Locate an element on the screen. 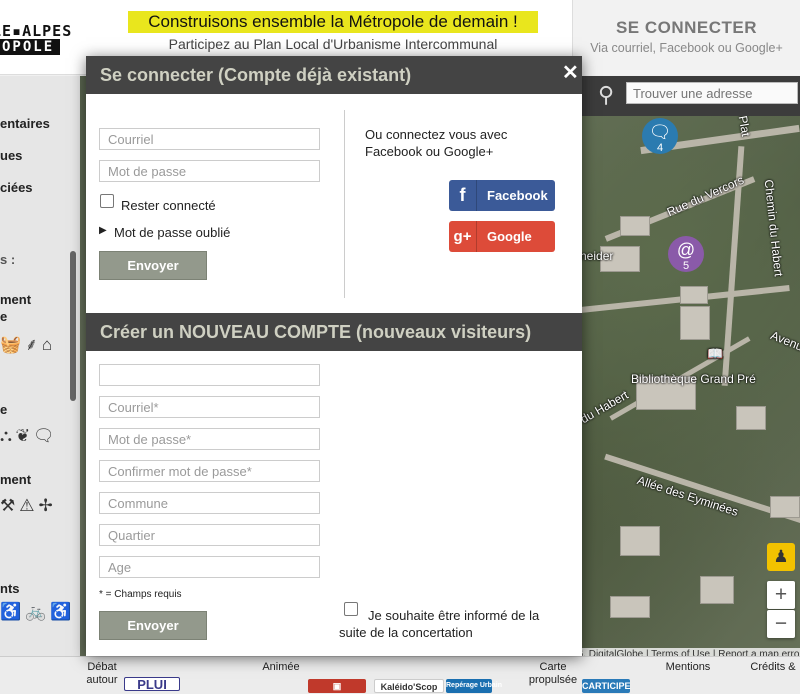 This screenshot has height=694, width=800. at-sign-icon: @ is located at coordinates (686, 250).